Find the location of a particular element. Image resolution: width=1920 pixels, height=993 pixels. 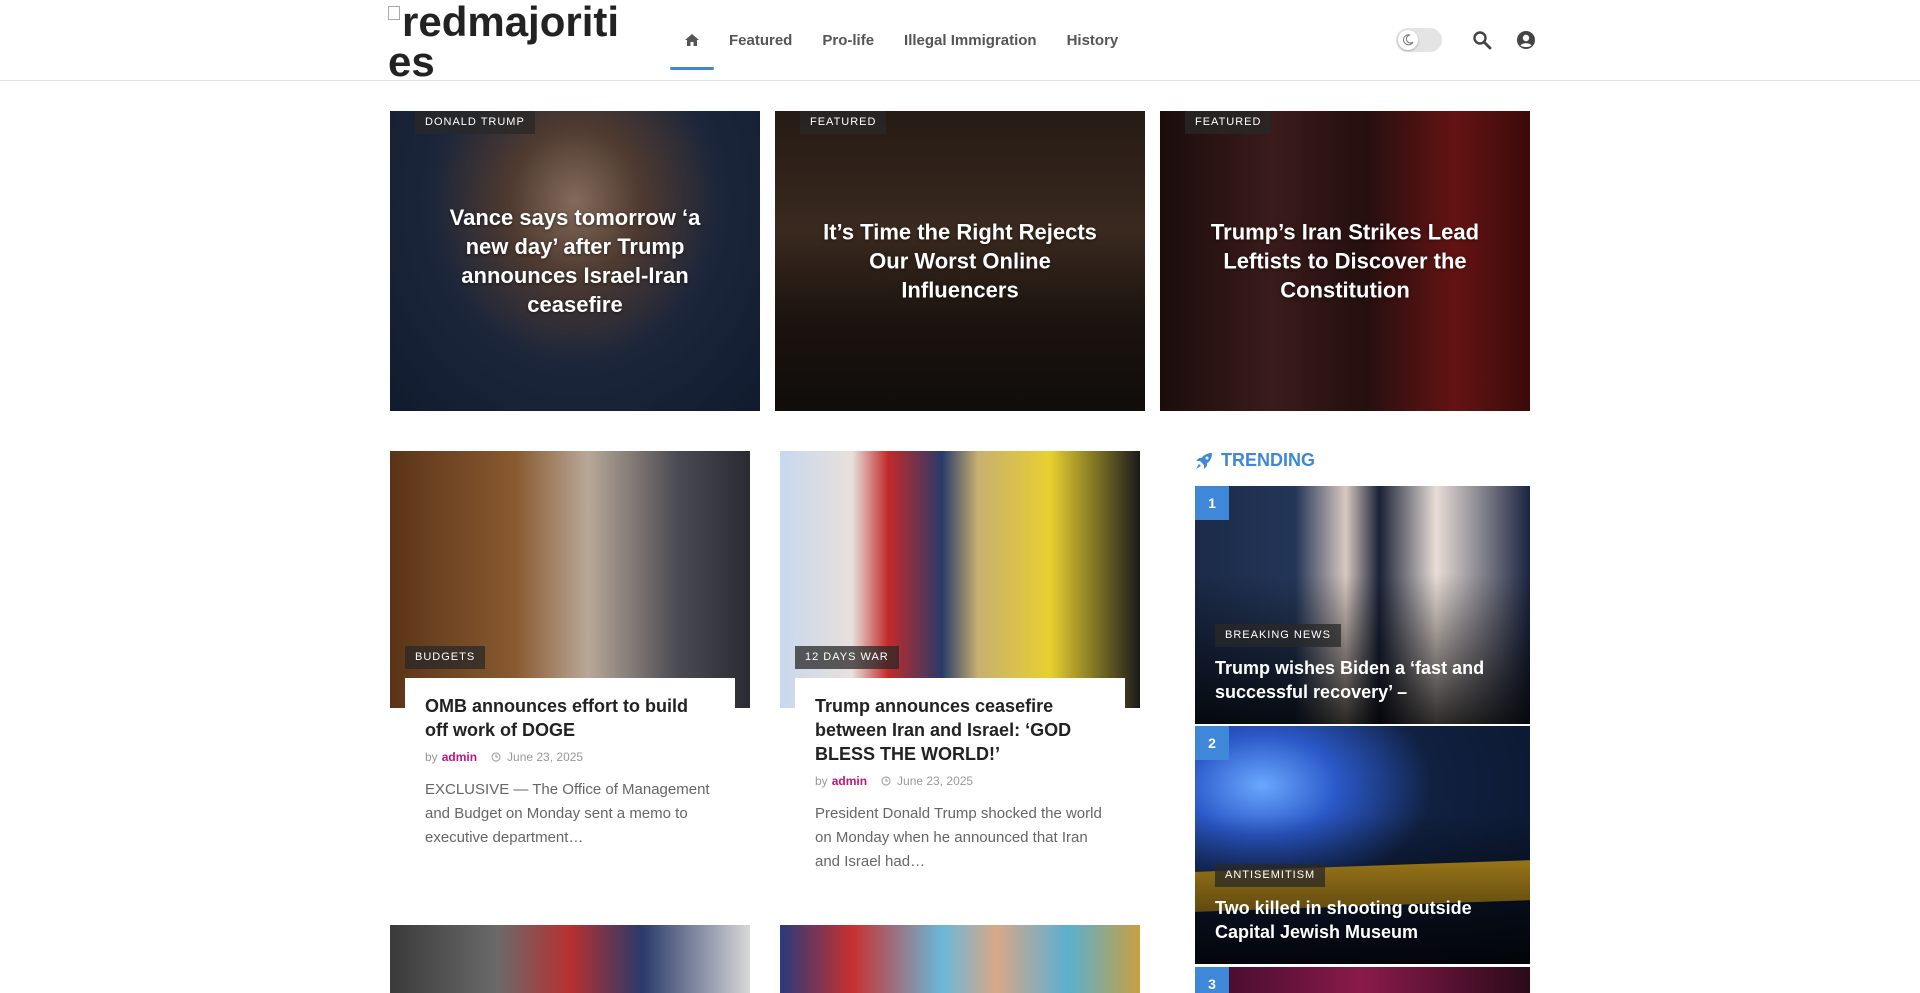

nav-illegal-immigration: Illegal Immigration is located at coordinates (970, 40).